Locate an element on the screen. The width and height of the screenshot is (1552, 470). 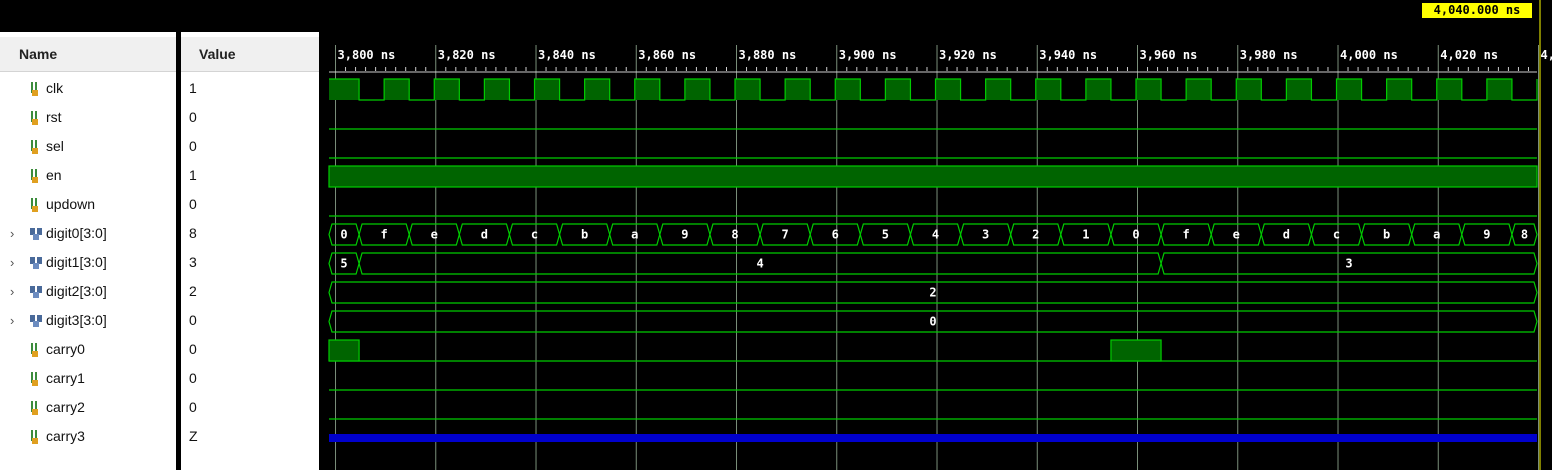
digit0-value-label: 2 is located at coordinates (1035, 235).